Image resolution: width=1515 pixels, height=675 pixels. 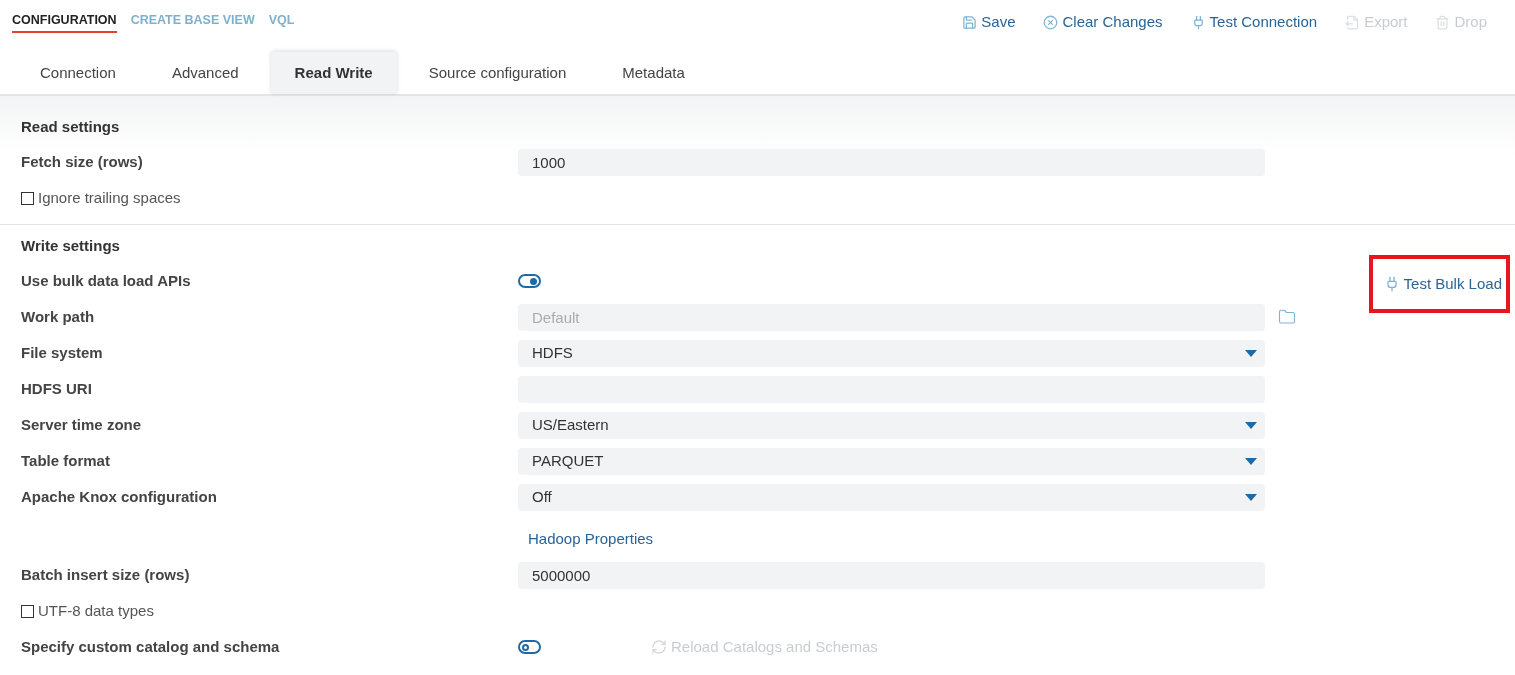 What do you see at coordinates (891, 425) in the screenshot?
I see `dropdown: US/Eastern` at bounding box center [891, 425].